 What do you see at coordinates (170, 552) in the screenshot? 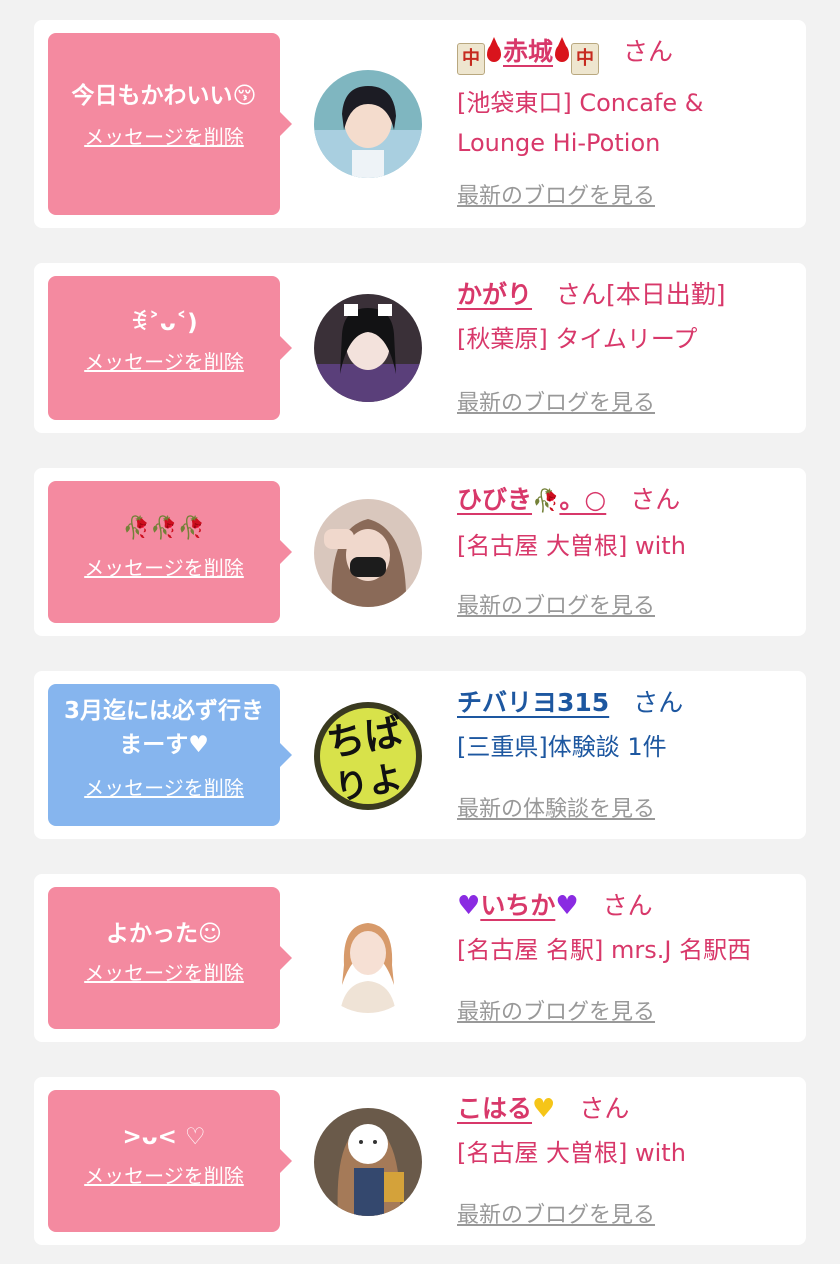
I see `message-bubble: 🥀🥀🥀 メッセージを削除` at bounding box center [170, 552].